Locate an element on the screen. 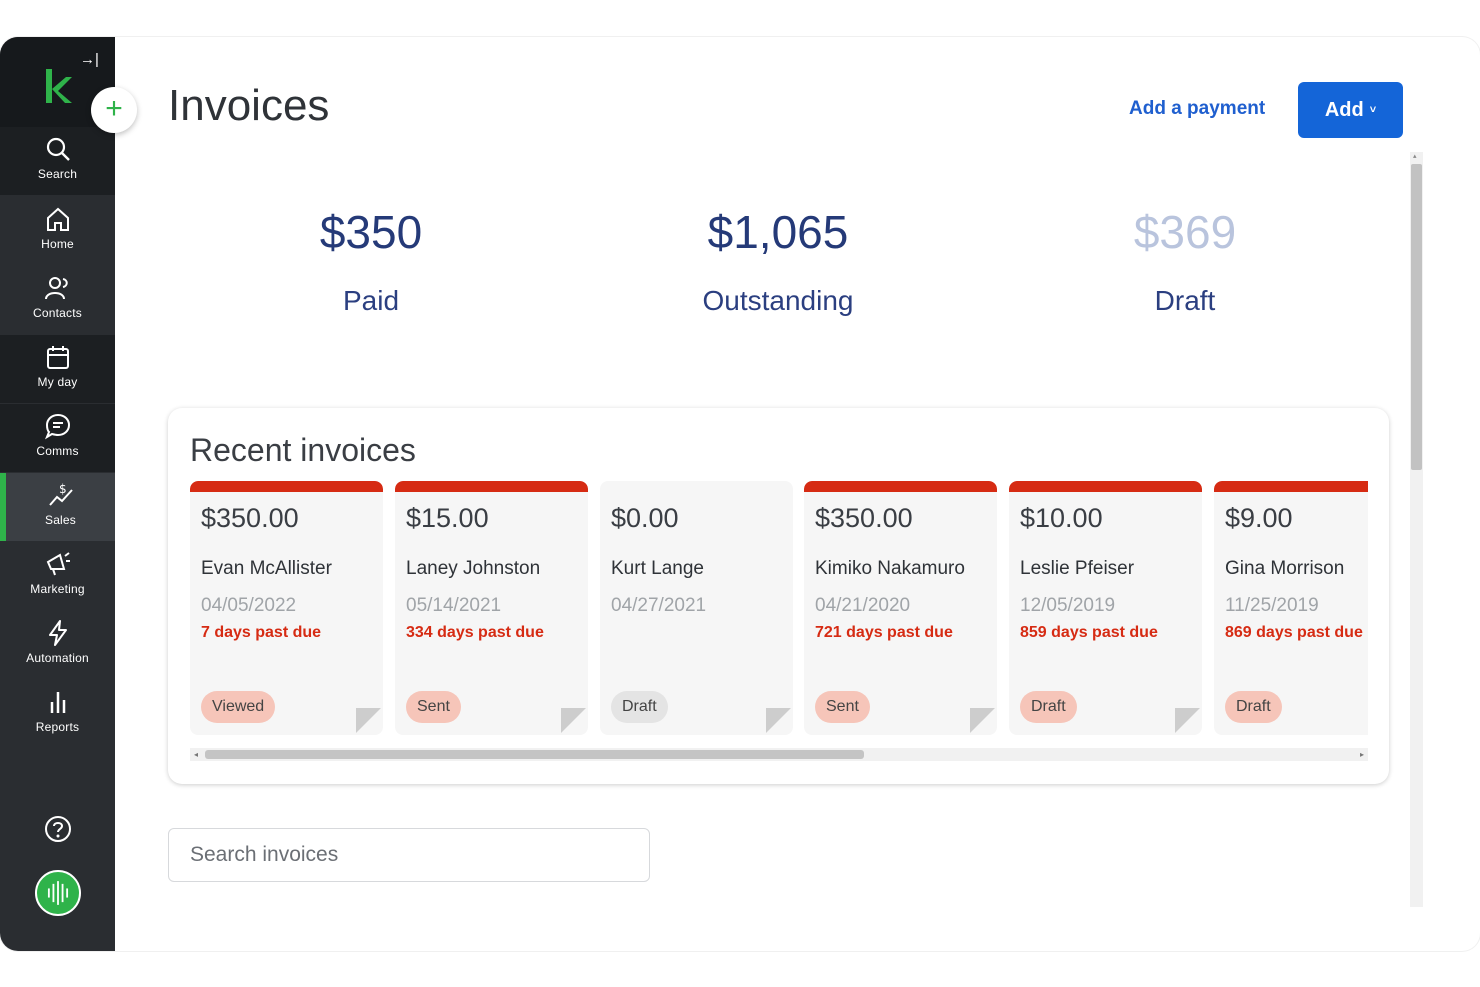 This screenshot has height=987, width=1480. paid-summary: $350 Paid is located at coordinates (371, 261).